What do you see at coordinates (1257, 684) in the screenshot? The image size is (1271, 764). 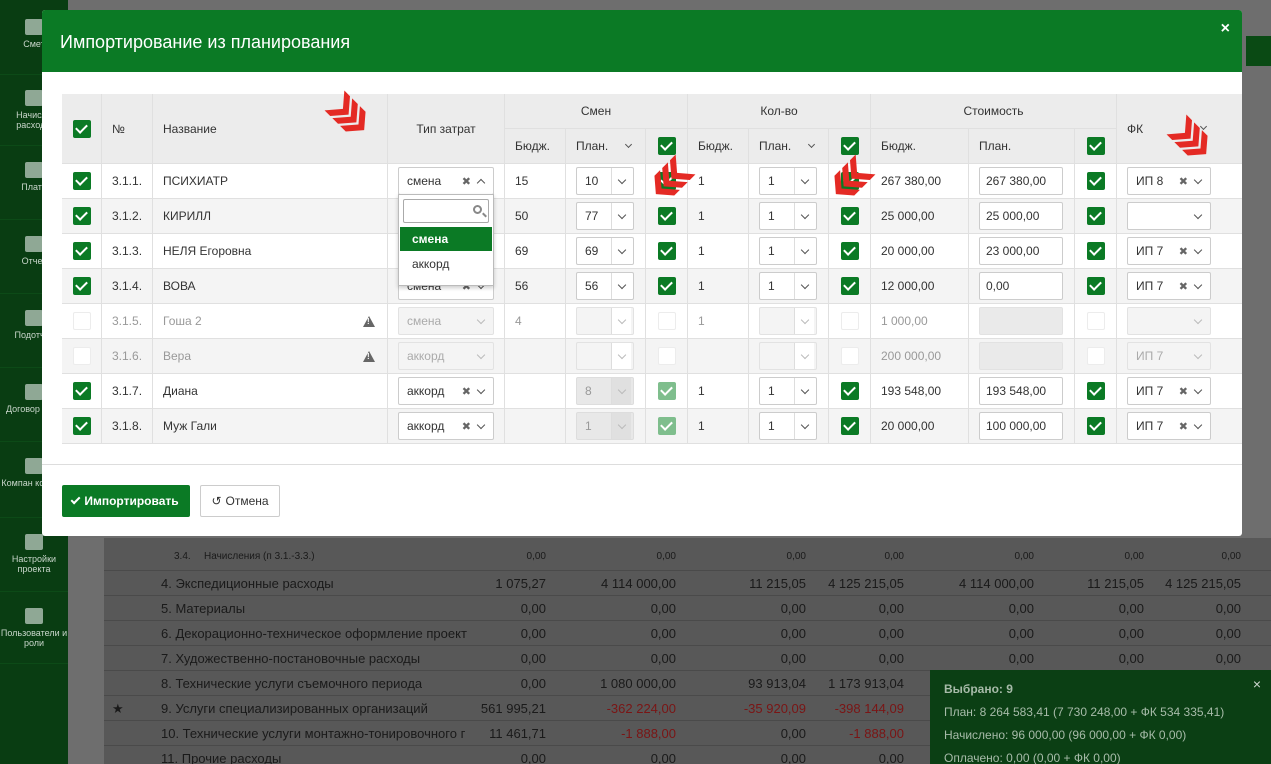 I see `summary-close-icon: ×` at bounding box center [1257, 684].